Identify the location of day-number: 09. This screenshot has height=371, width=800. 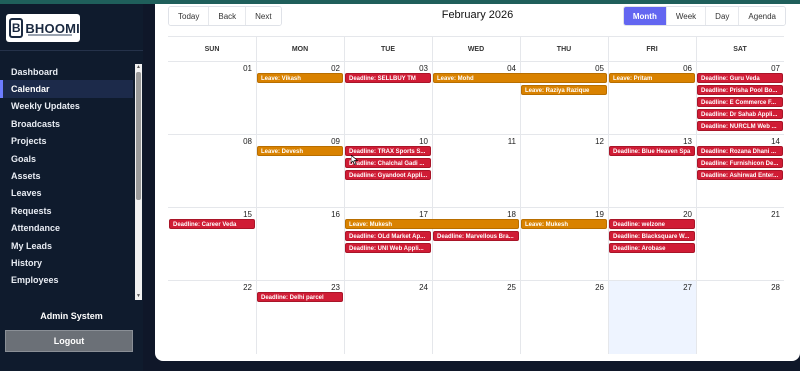
(330, 141).